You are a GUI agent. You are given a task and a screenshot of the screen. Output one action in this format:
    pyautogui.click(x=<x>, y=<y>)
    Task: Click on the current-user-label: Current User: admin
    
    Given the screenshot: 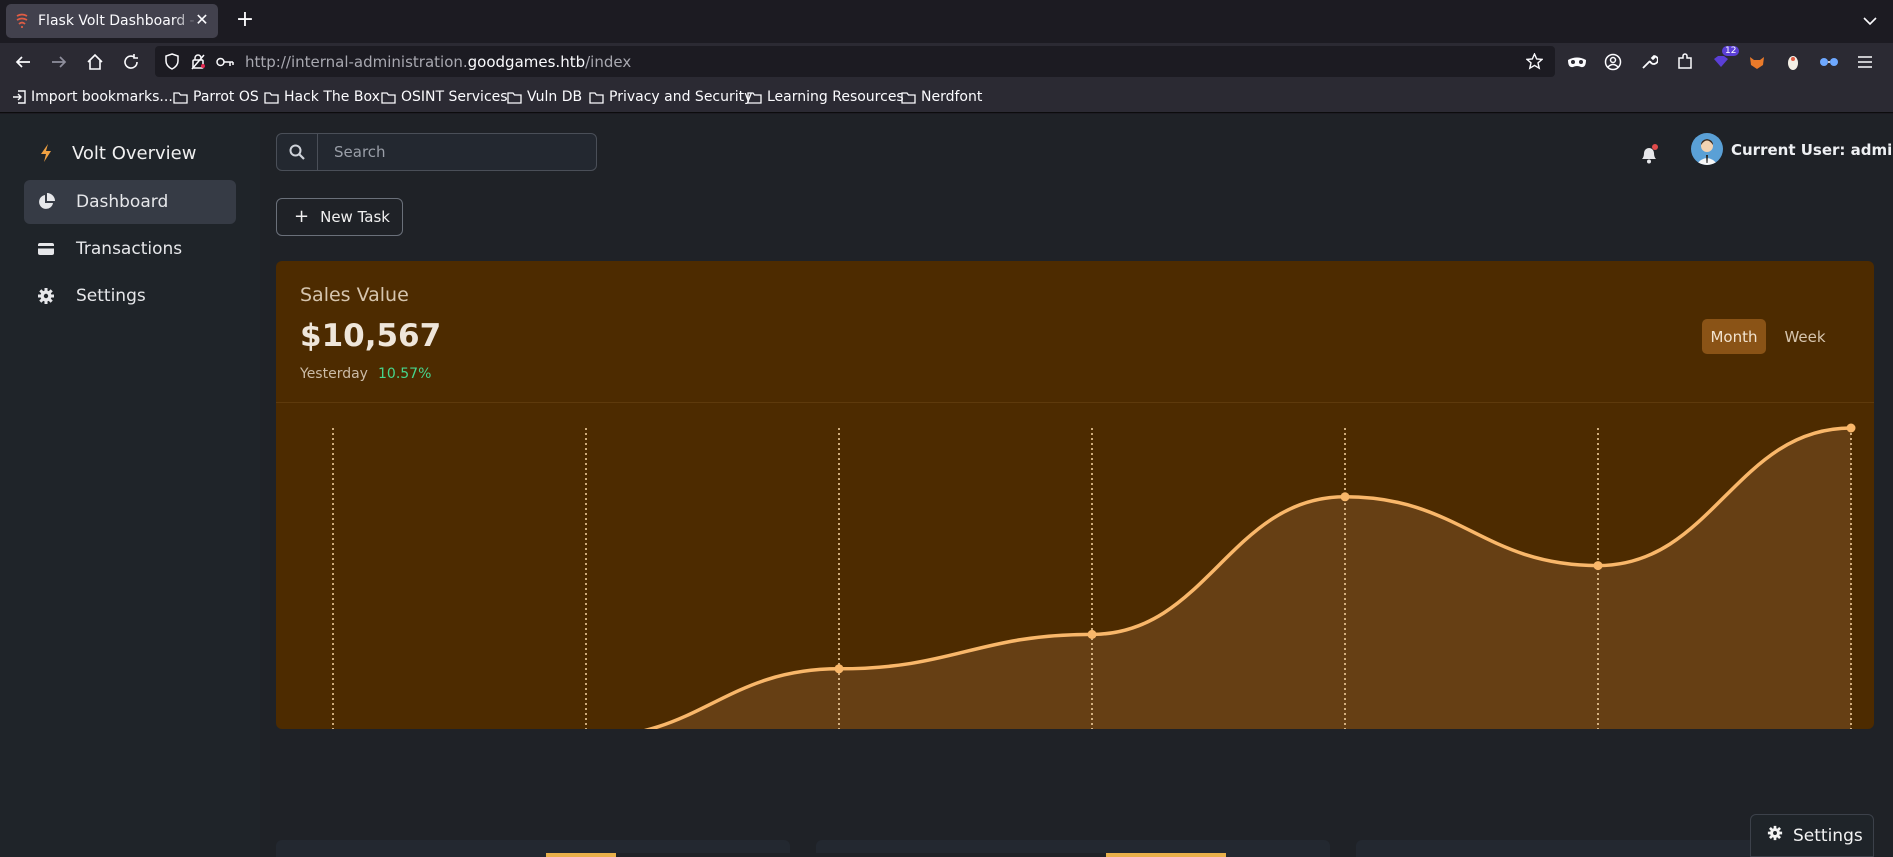 What is the action you would take?
    pyautogui.click(x=1812, y=150)
    